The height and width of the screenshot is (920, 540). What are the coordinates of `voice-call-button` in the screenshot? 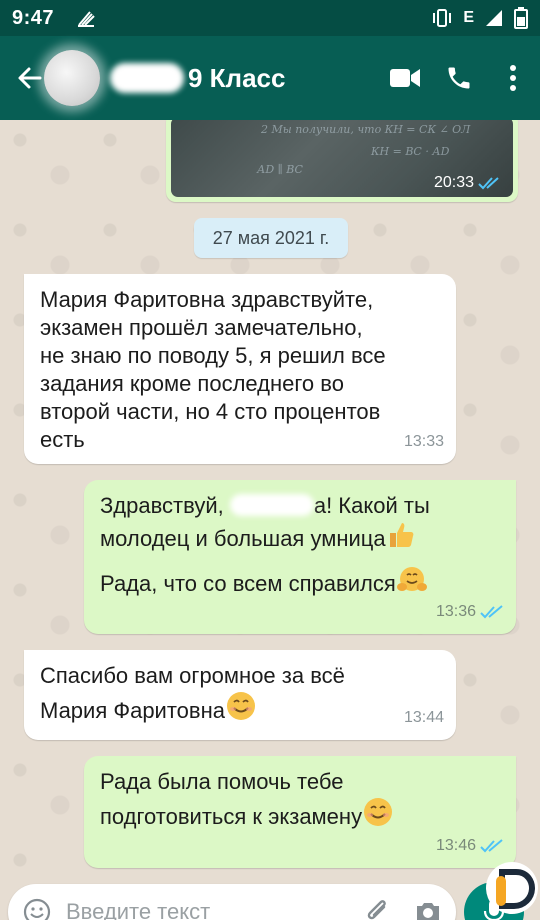 It's located at (459, 78).